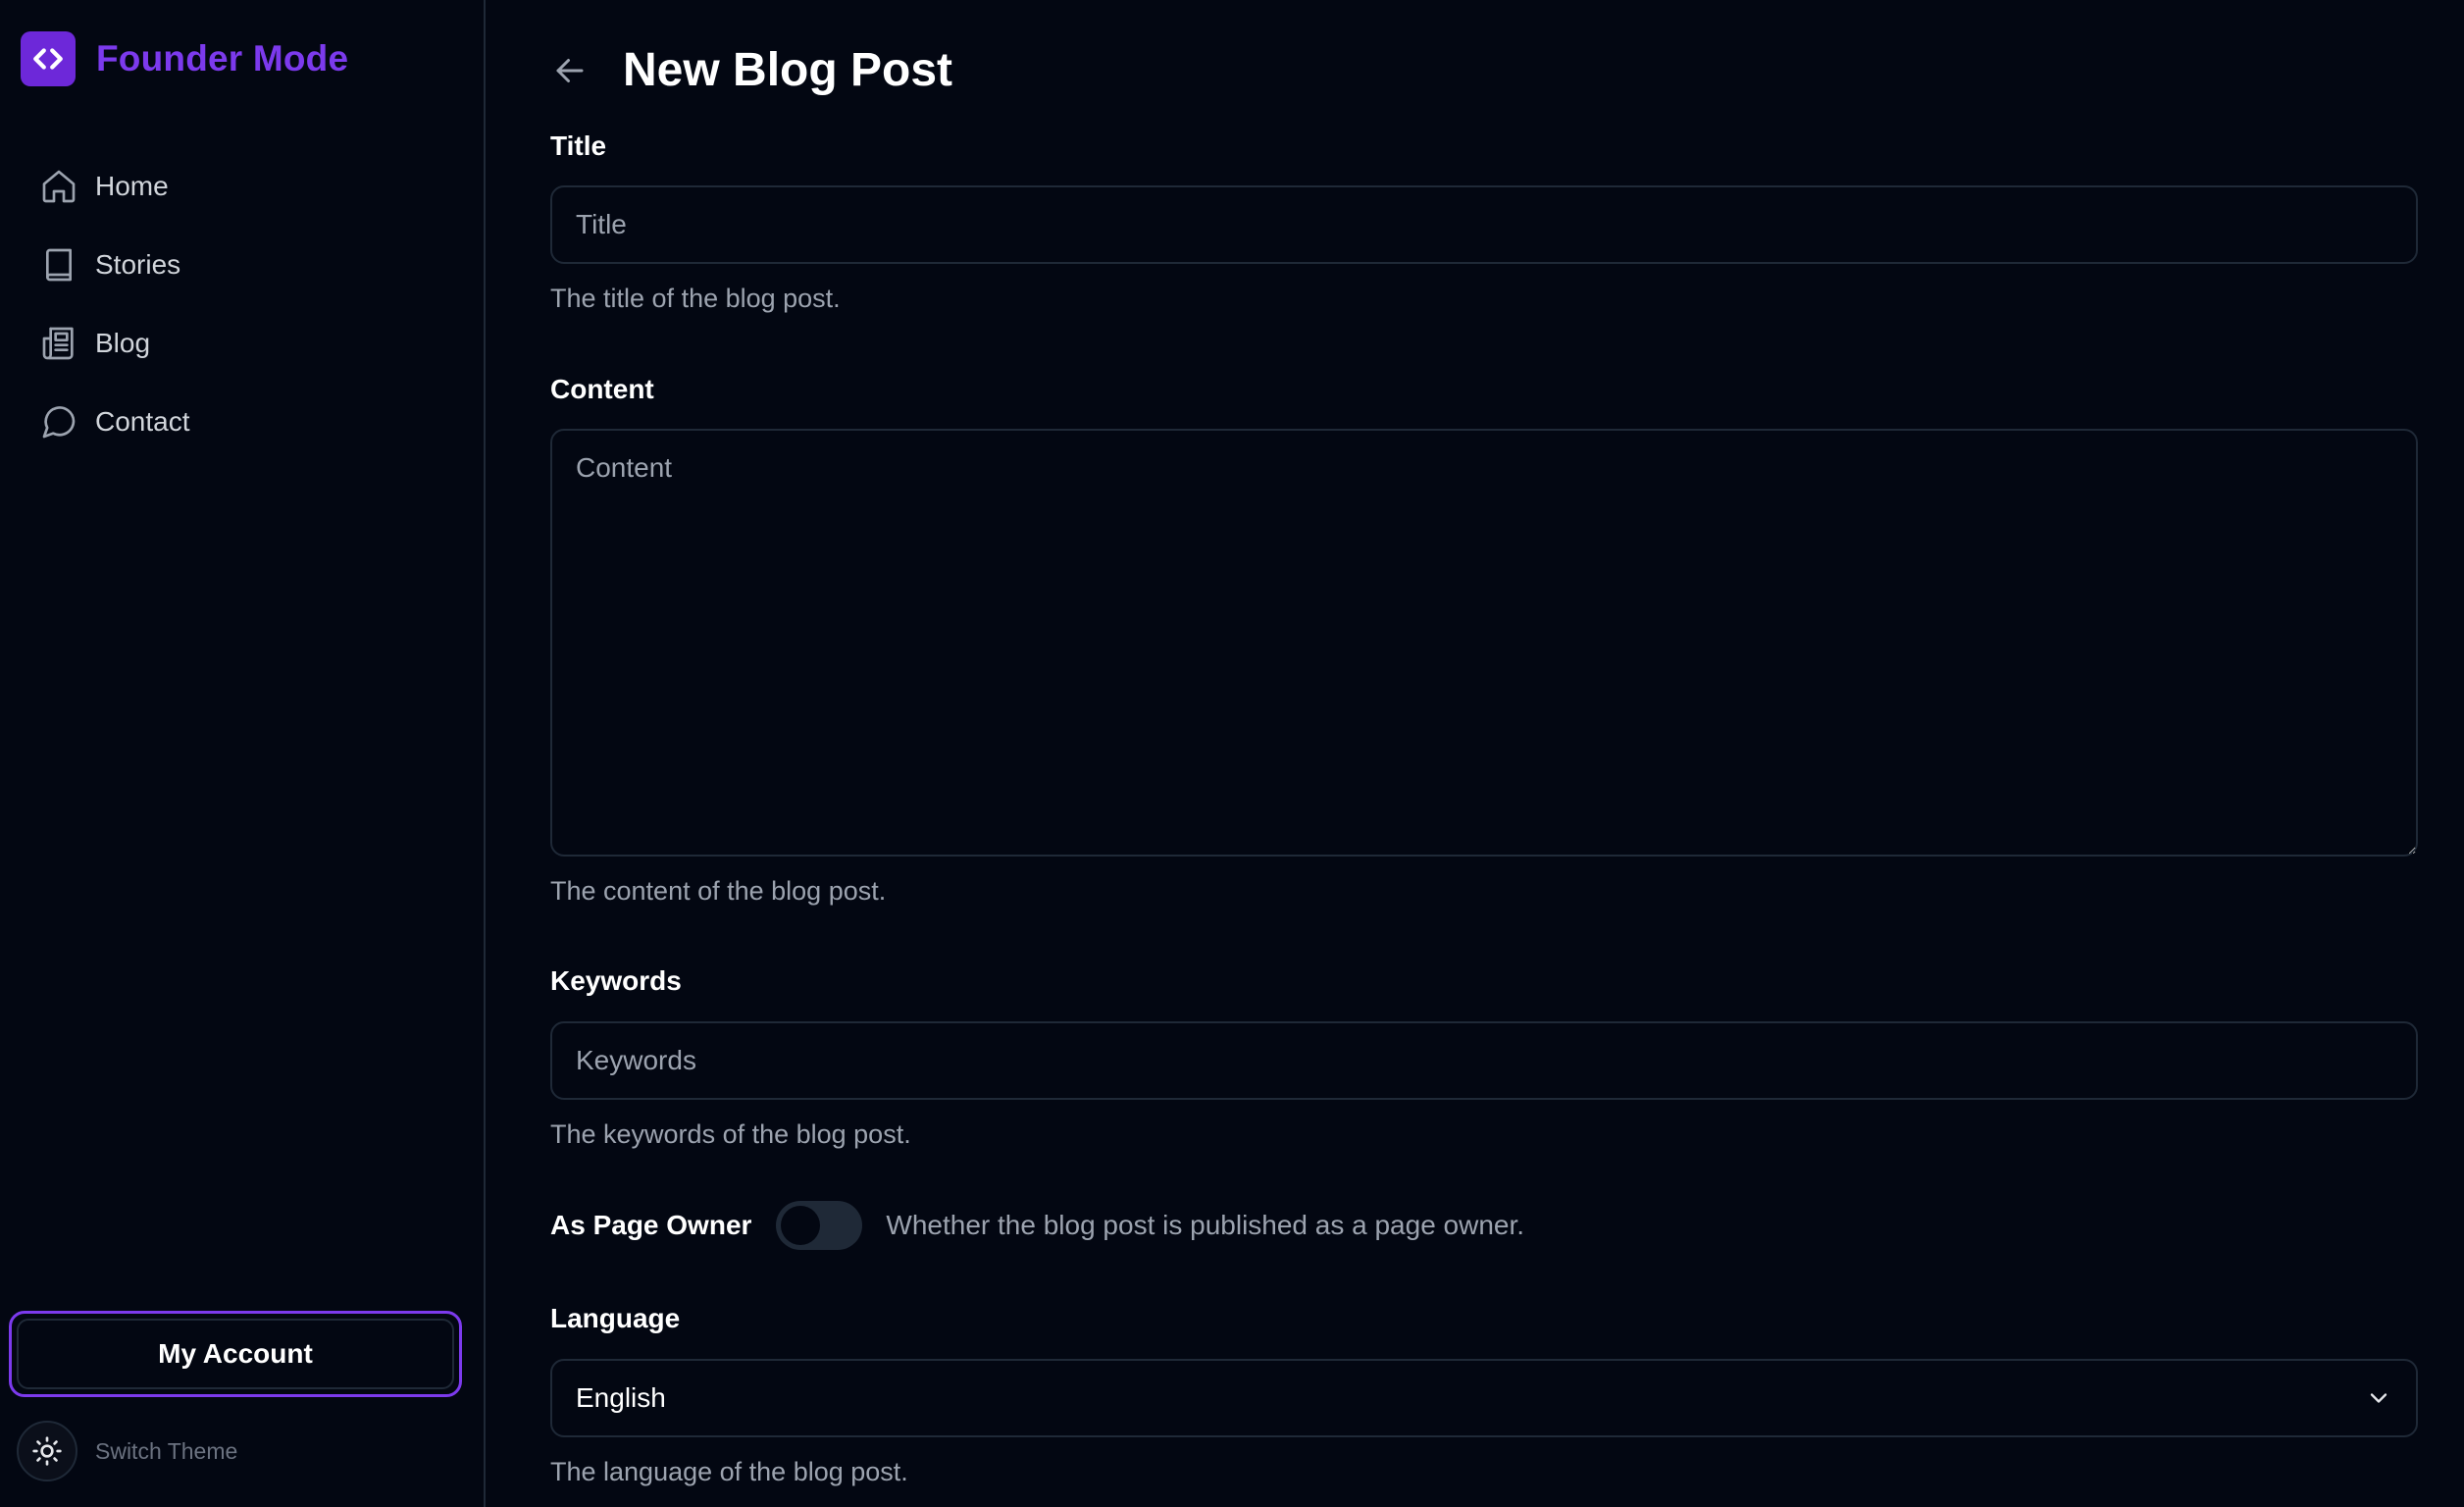  What do you see at coordinates (142, 421) in the screenshot?
I see `sidebar-item-label: Contact` at bounding box center [142, 421].